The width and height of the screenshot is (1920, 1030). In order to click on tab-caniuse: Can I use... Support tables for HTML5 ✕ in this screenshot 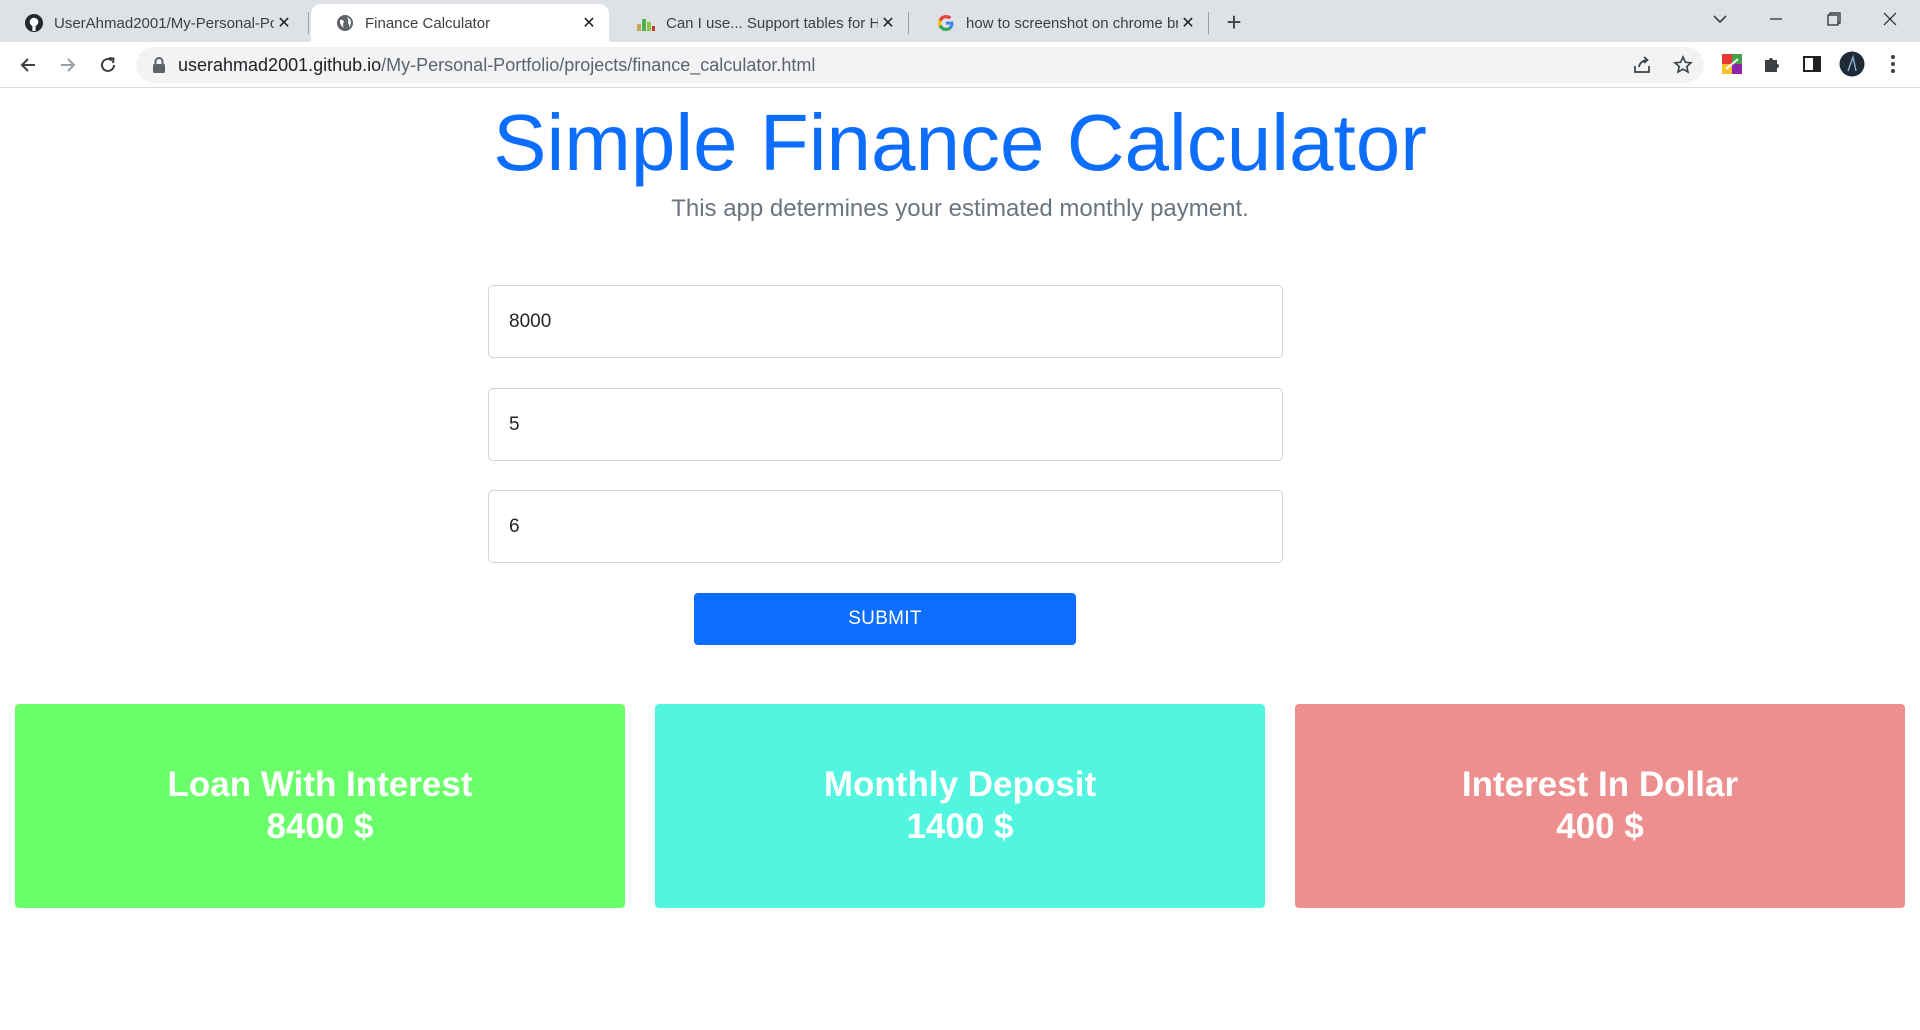, I will do `click(760, 23)`.